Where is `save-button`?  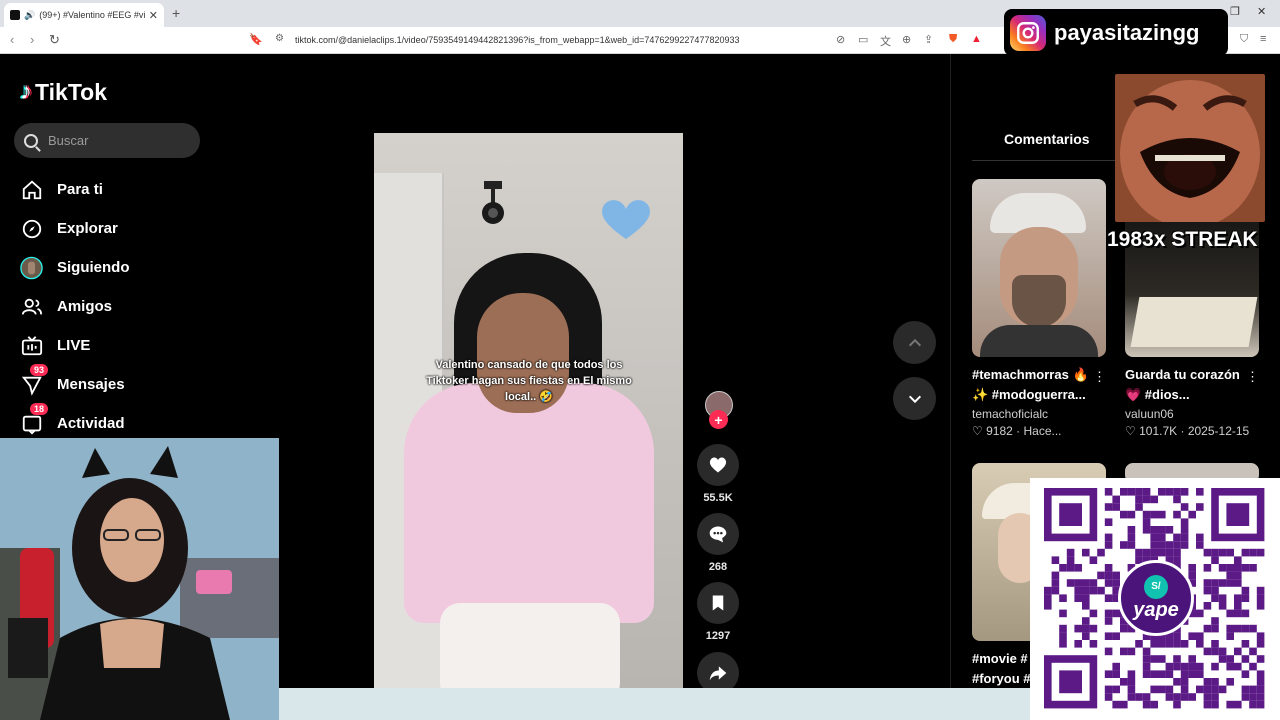
save-button is located at coordinates (718, 603).